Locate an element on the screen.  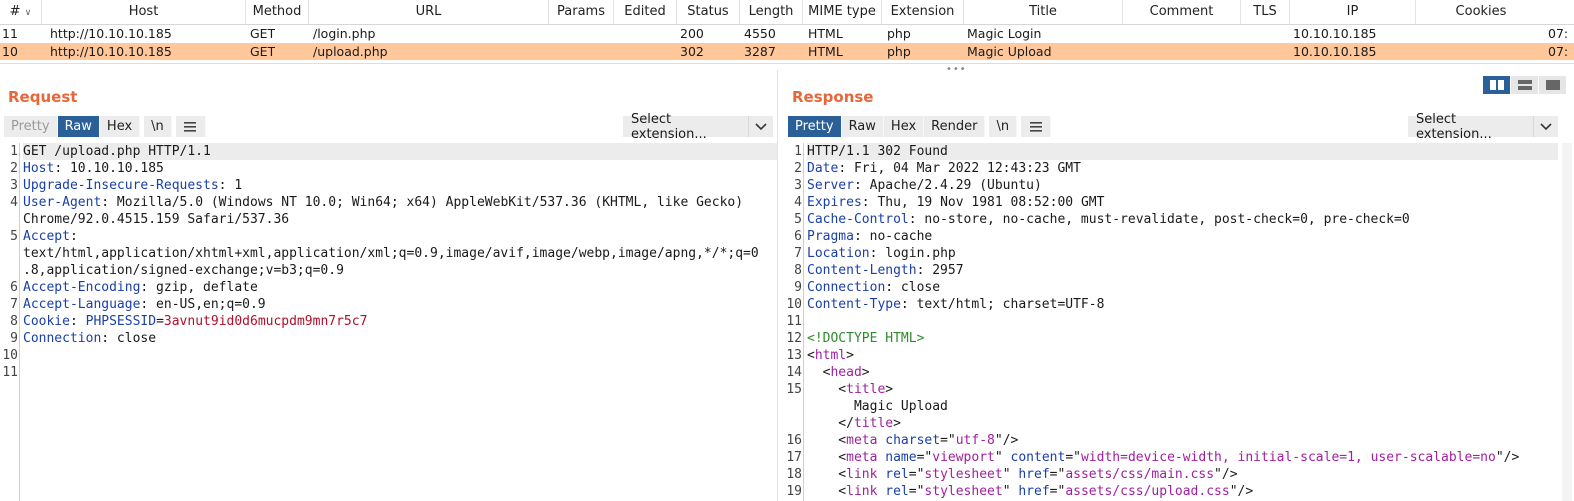
cell-length: 3287 is located at coordinates (760, 51).